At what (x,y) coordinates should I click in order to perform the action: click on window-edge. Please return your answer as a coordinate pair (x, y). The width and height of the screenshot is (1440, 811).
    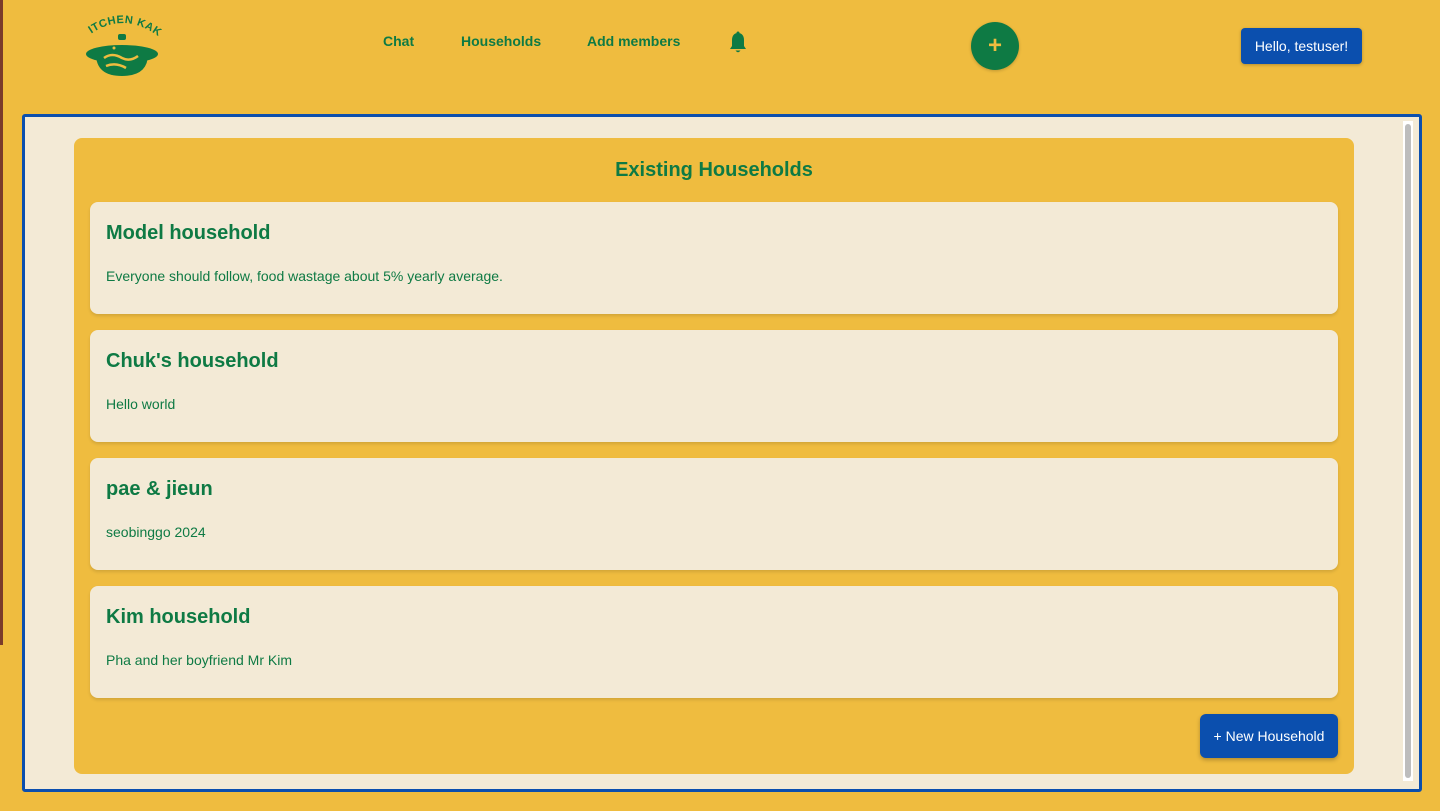
    Looking at the image, I should click on (1, 322).